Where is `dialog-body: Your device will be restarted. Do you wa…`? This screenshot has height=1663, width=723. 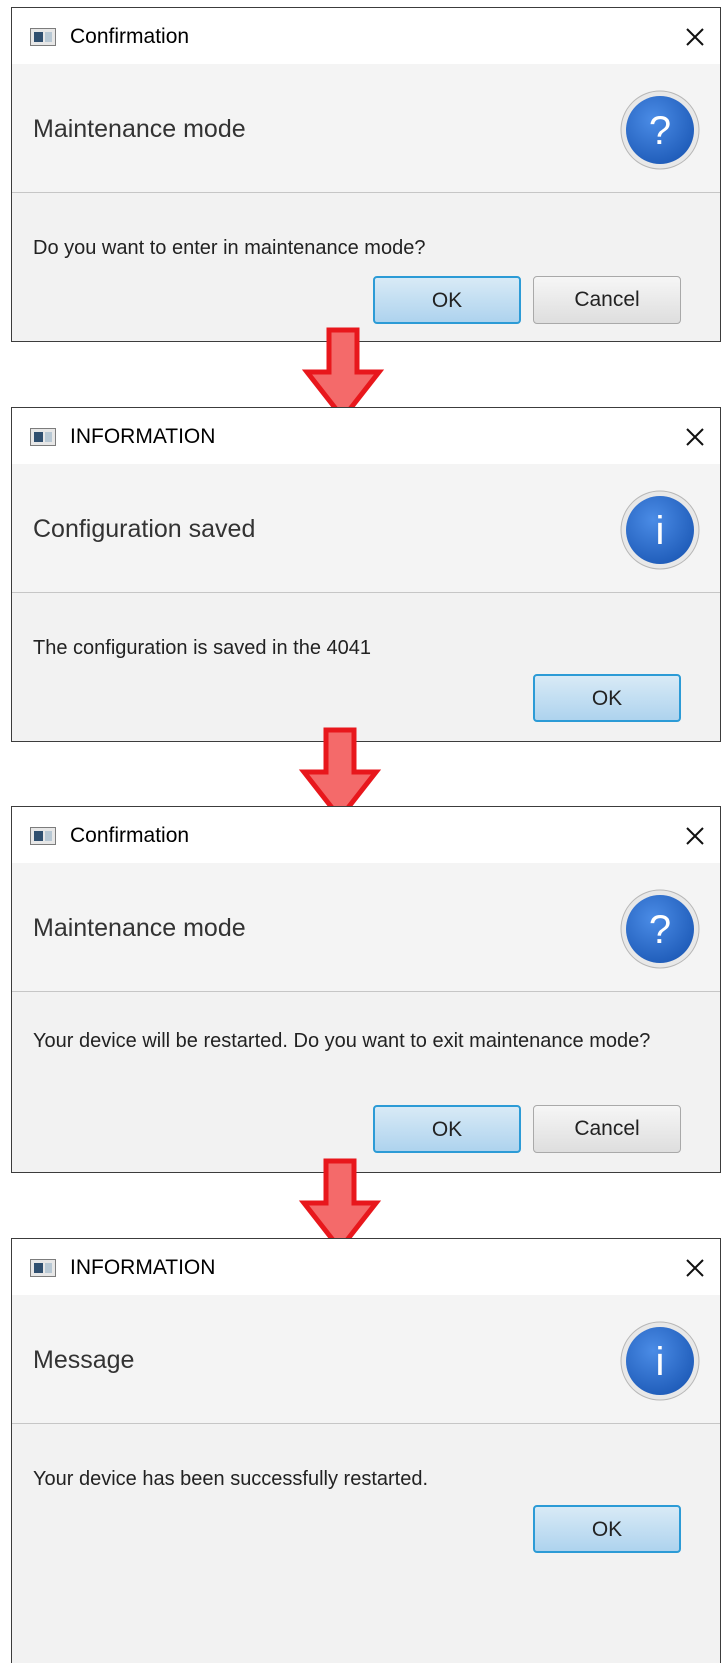
dialog-body: Your device will be restarted. Do you wa… is located at coordinates (366, 1082).